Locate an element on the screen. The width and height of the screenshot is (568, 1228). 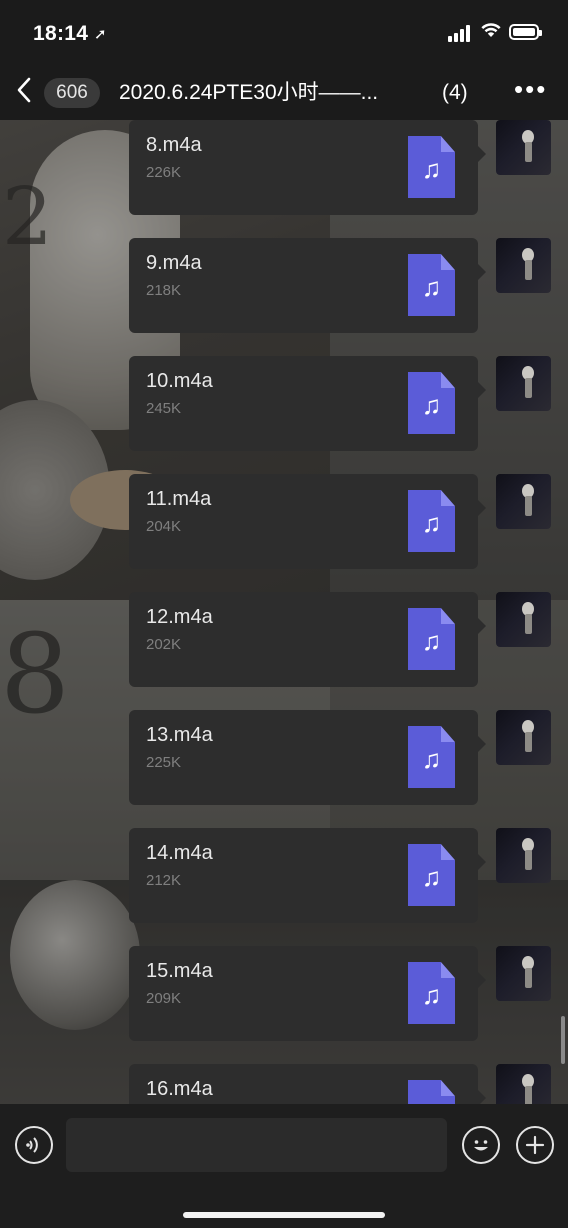
file-message: 10.m4a 245K ♫ is located at coordinates (284, 403).